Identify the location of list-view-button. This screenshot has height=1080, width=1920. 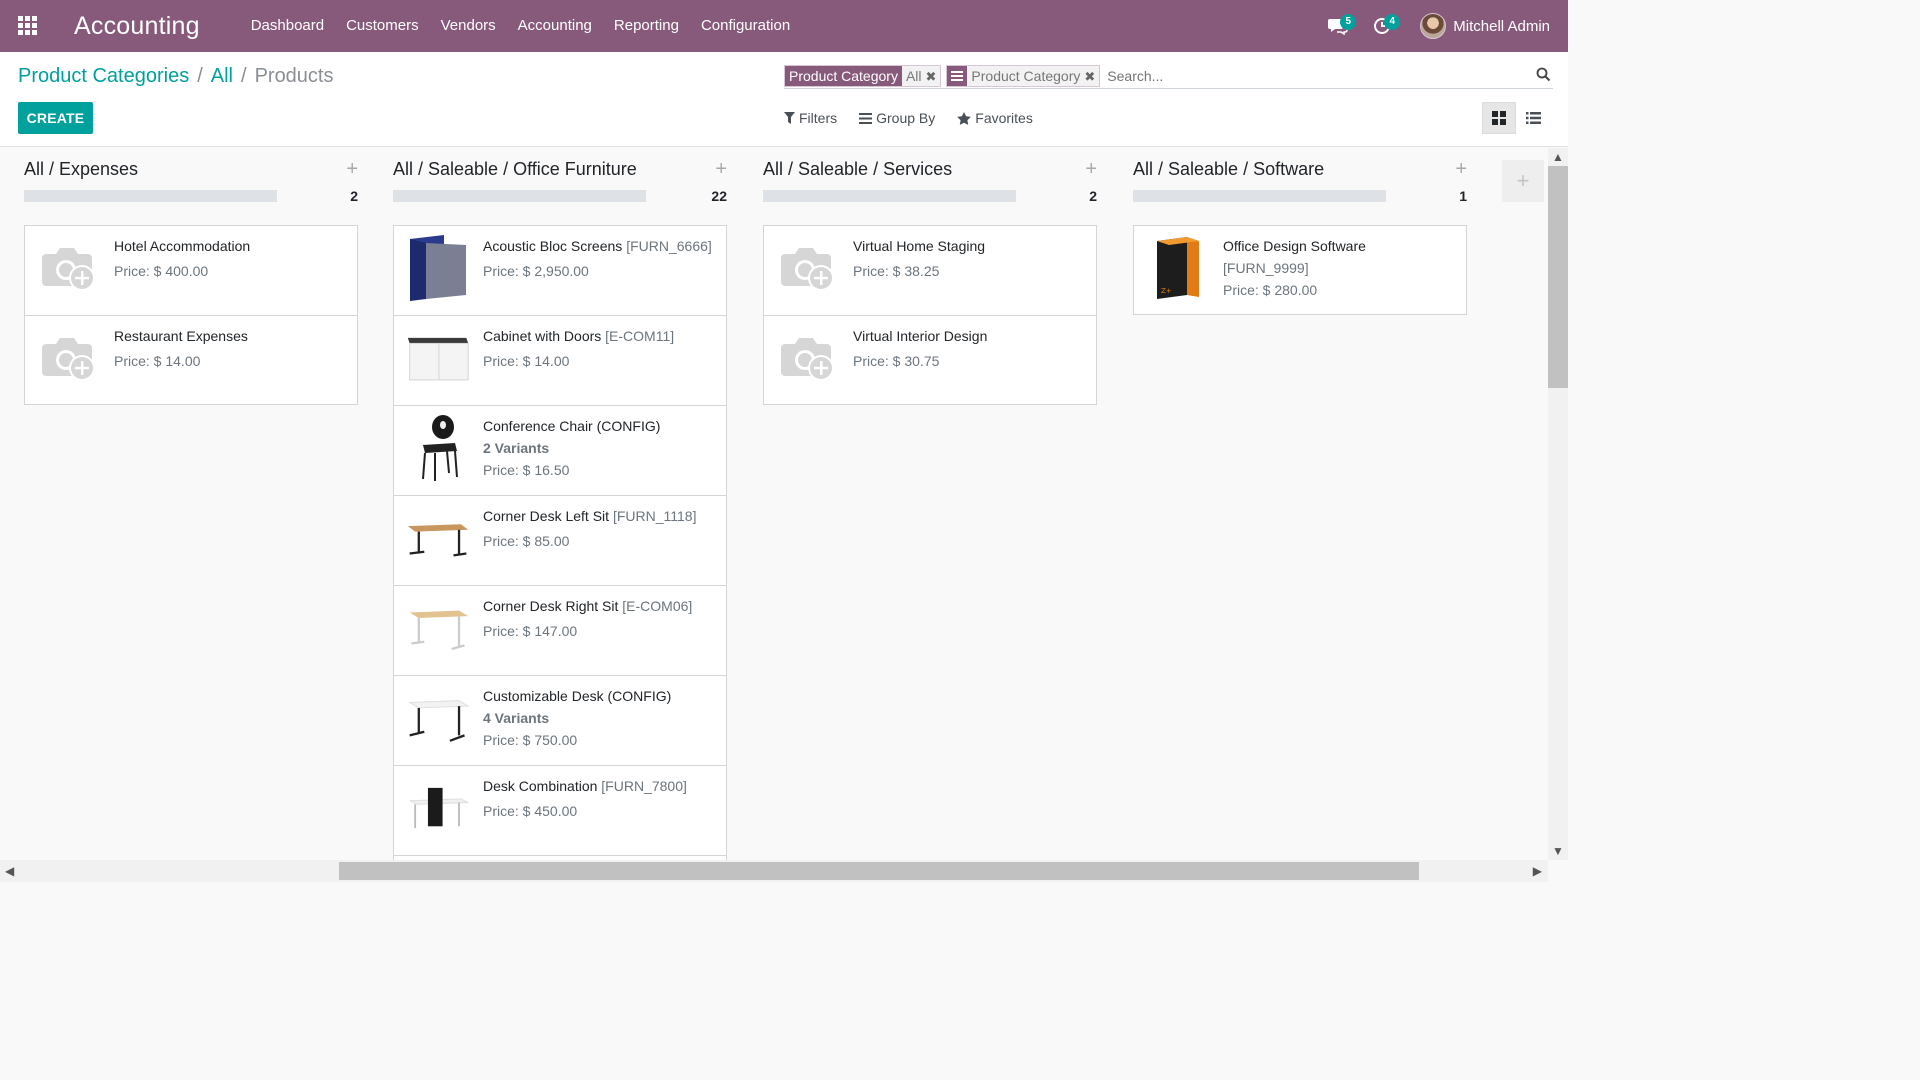
(1533, 118).